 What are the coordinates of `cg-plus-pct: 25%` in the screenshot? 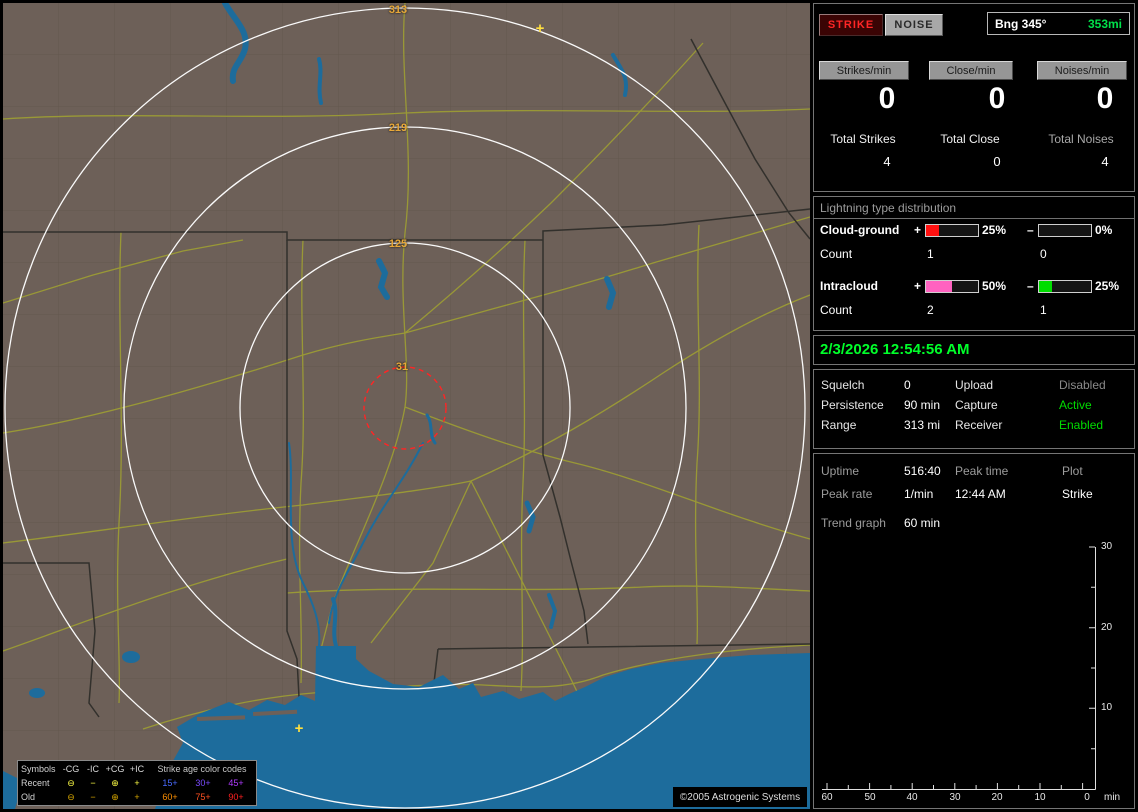 It's located at (994, 230).